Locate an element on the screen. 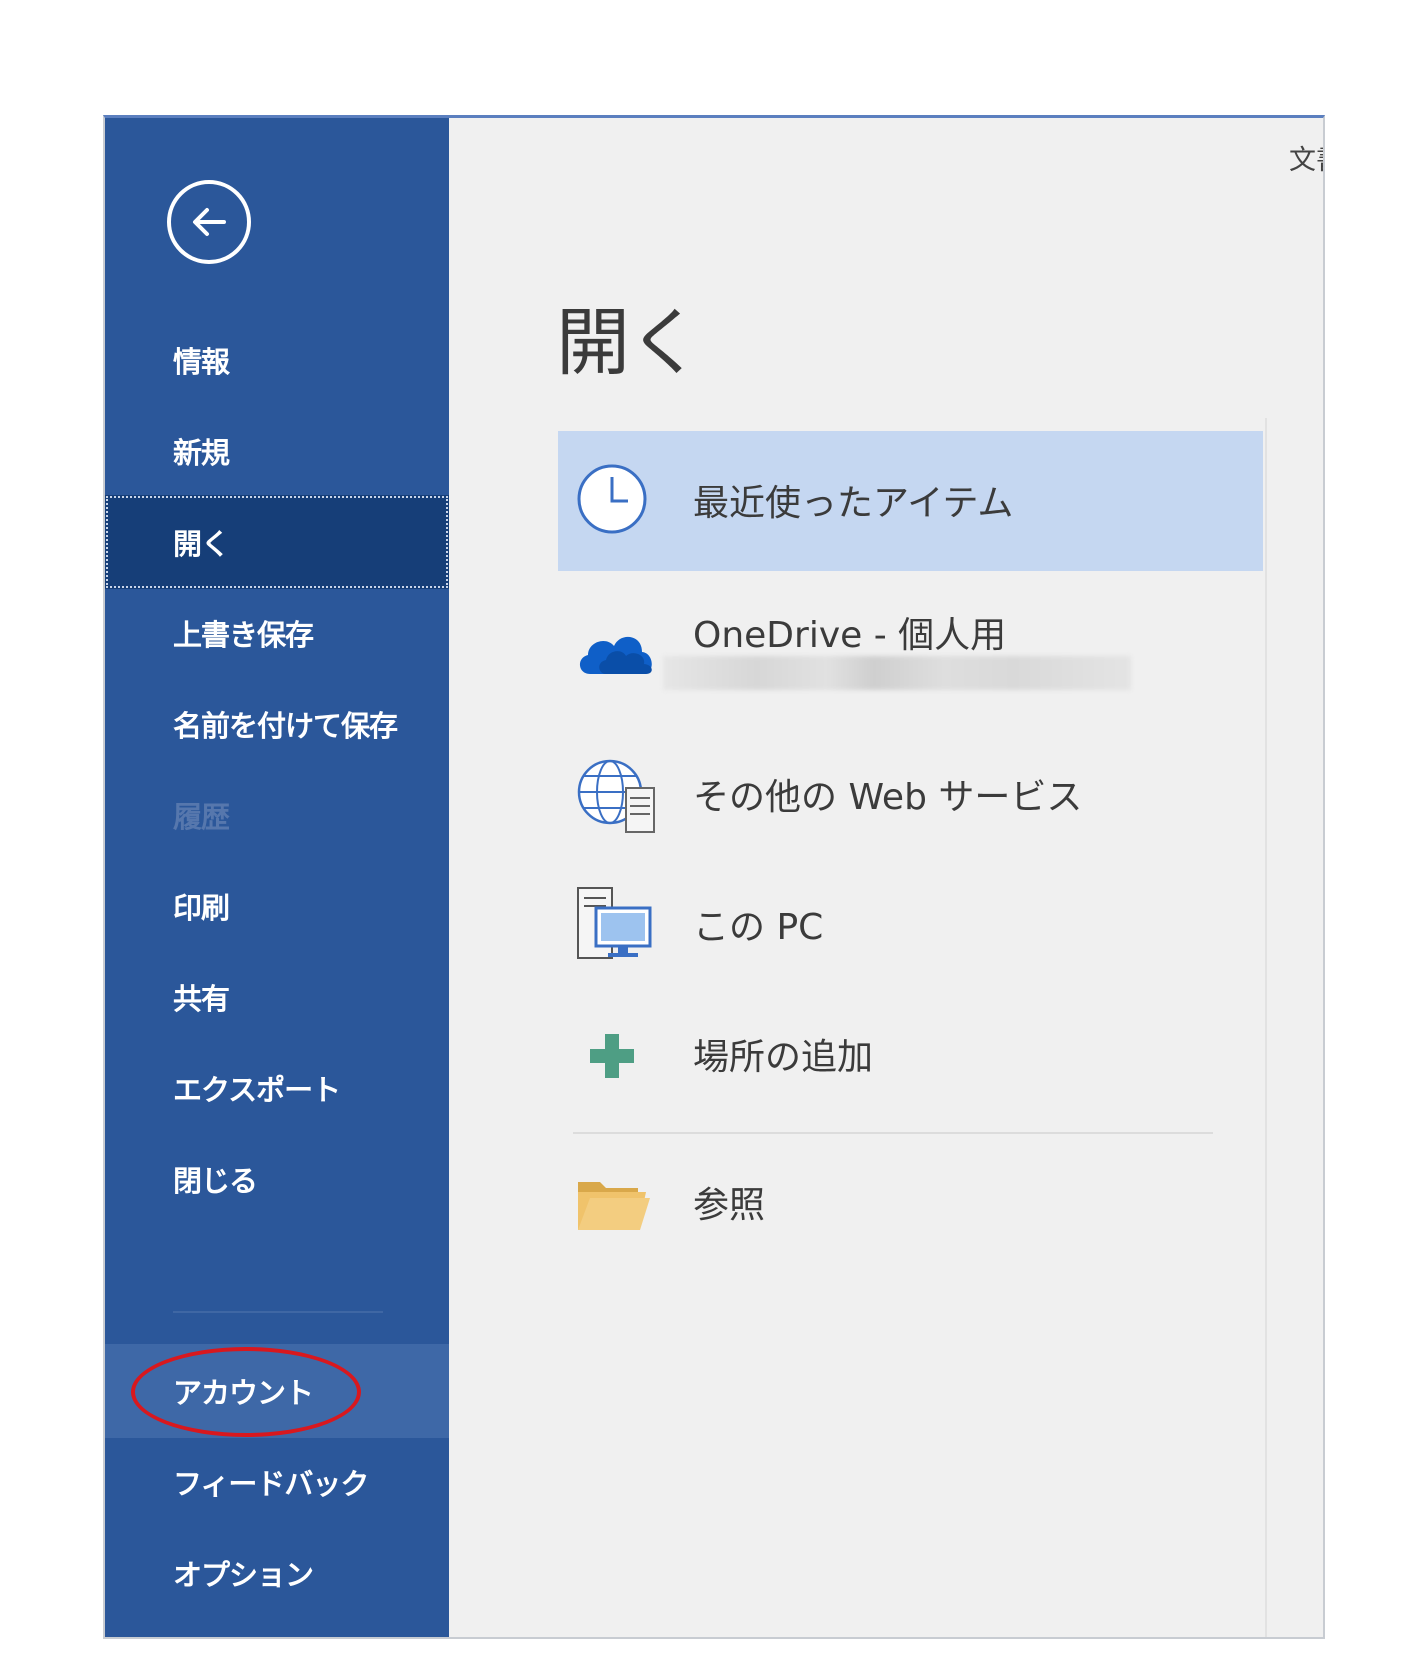  location-recent-label: 最近使ったアイテム is located at coordinates (853, 503).